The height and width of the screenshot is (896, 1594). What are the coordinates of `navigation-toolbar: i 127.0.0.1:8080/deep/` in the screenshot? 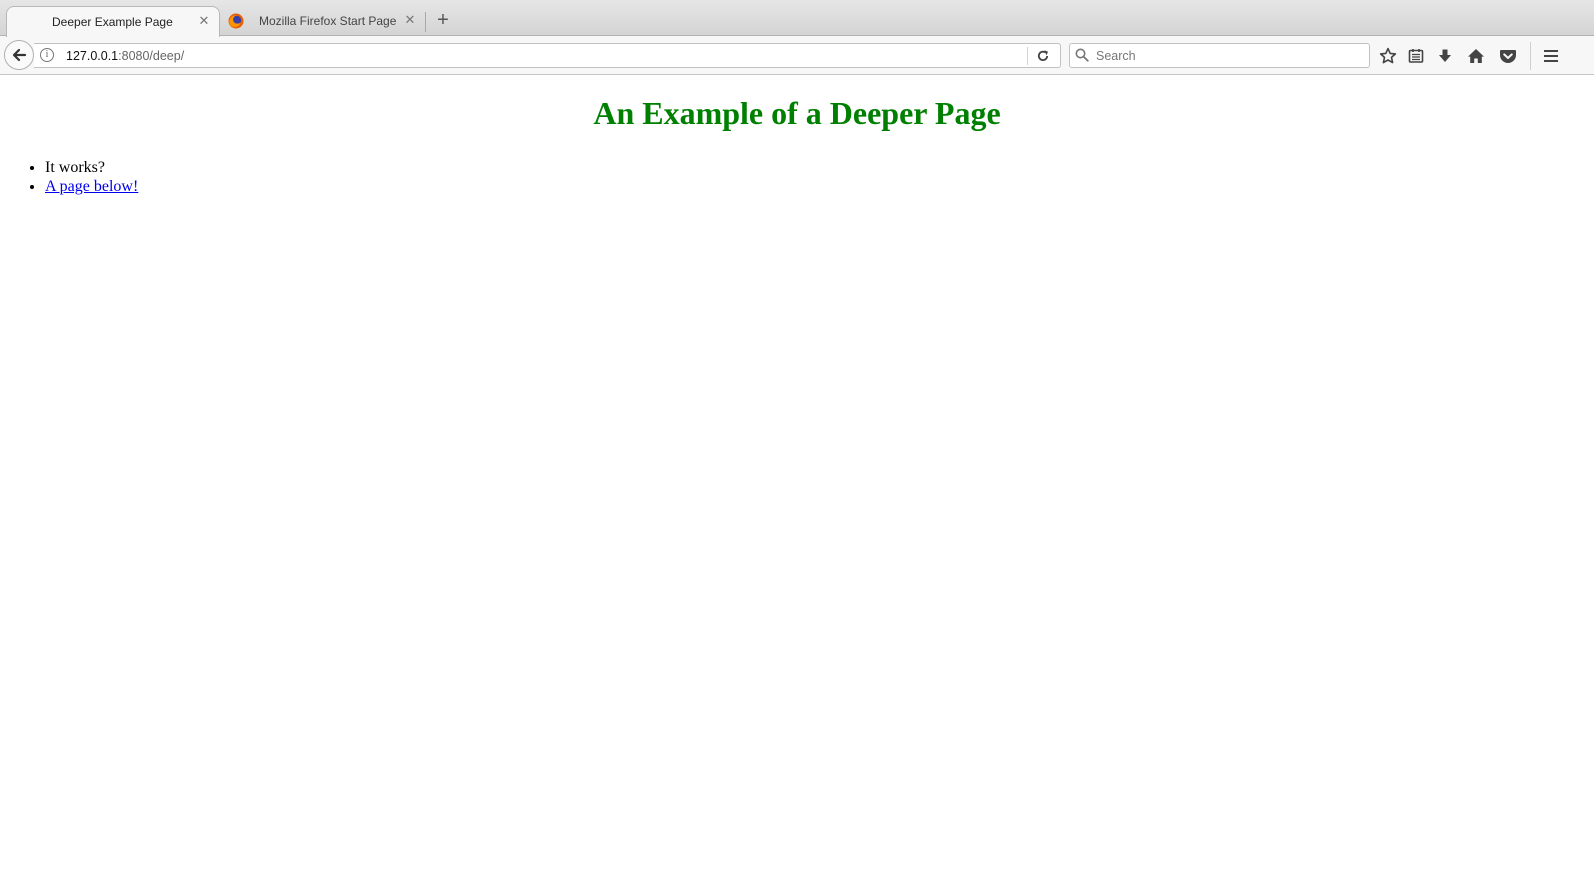 It's located at (797, 55).